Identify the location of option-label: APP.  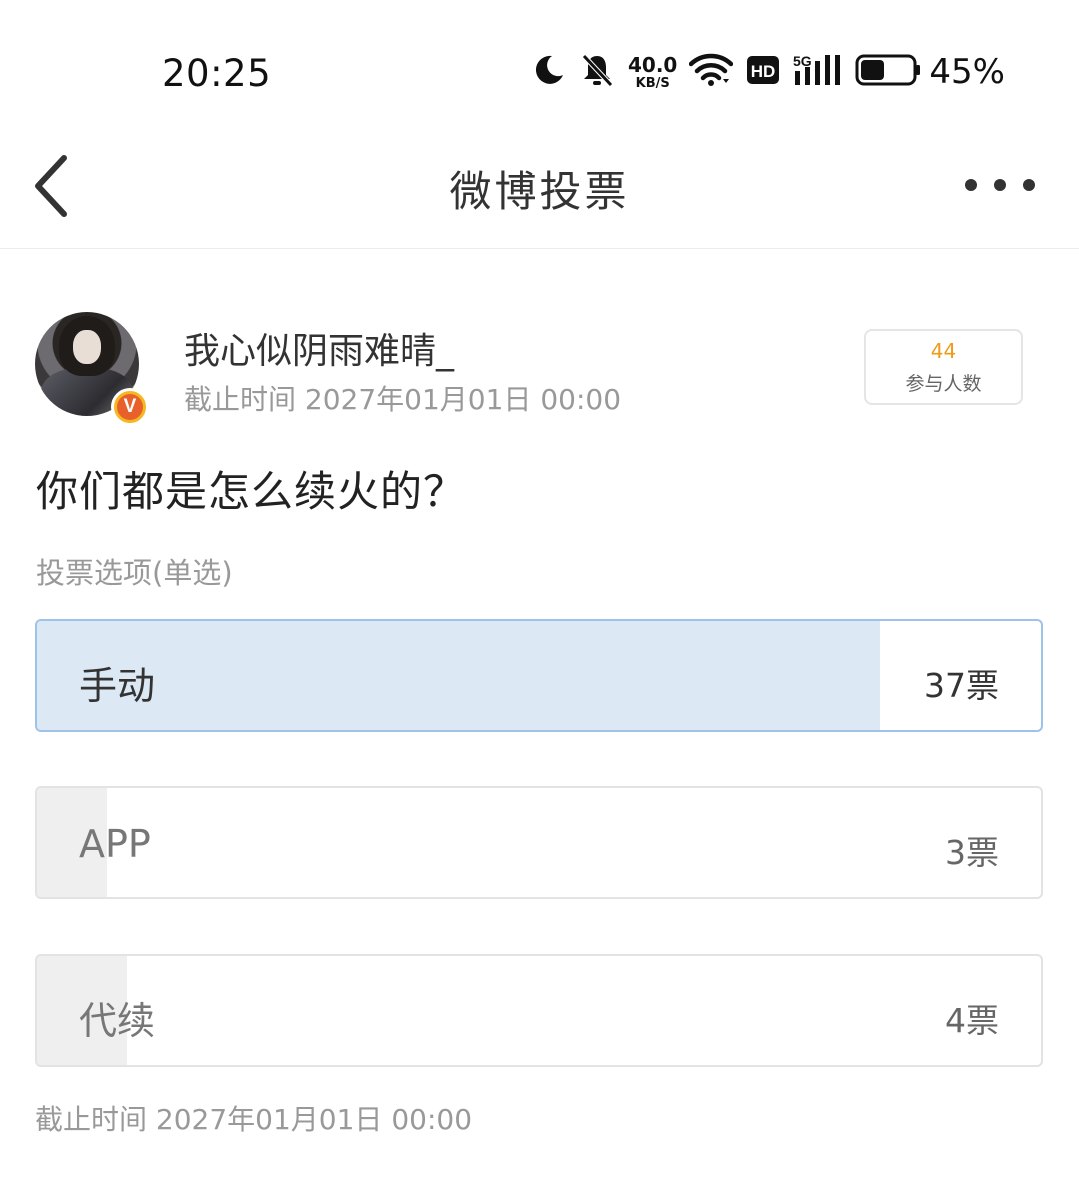
(115, 844).